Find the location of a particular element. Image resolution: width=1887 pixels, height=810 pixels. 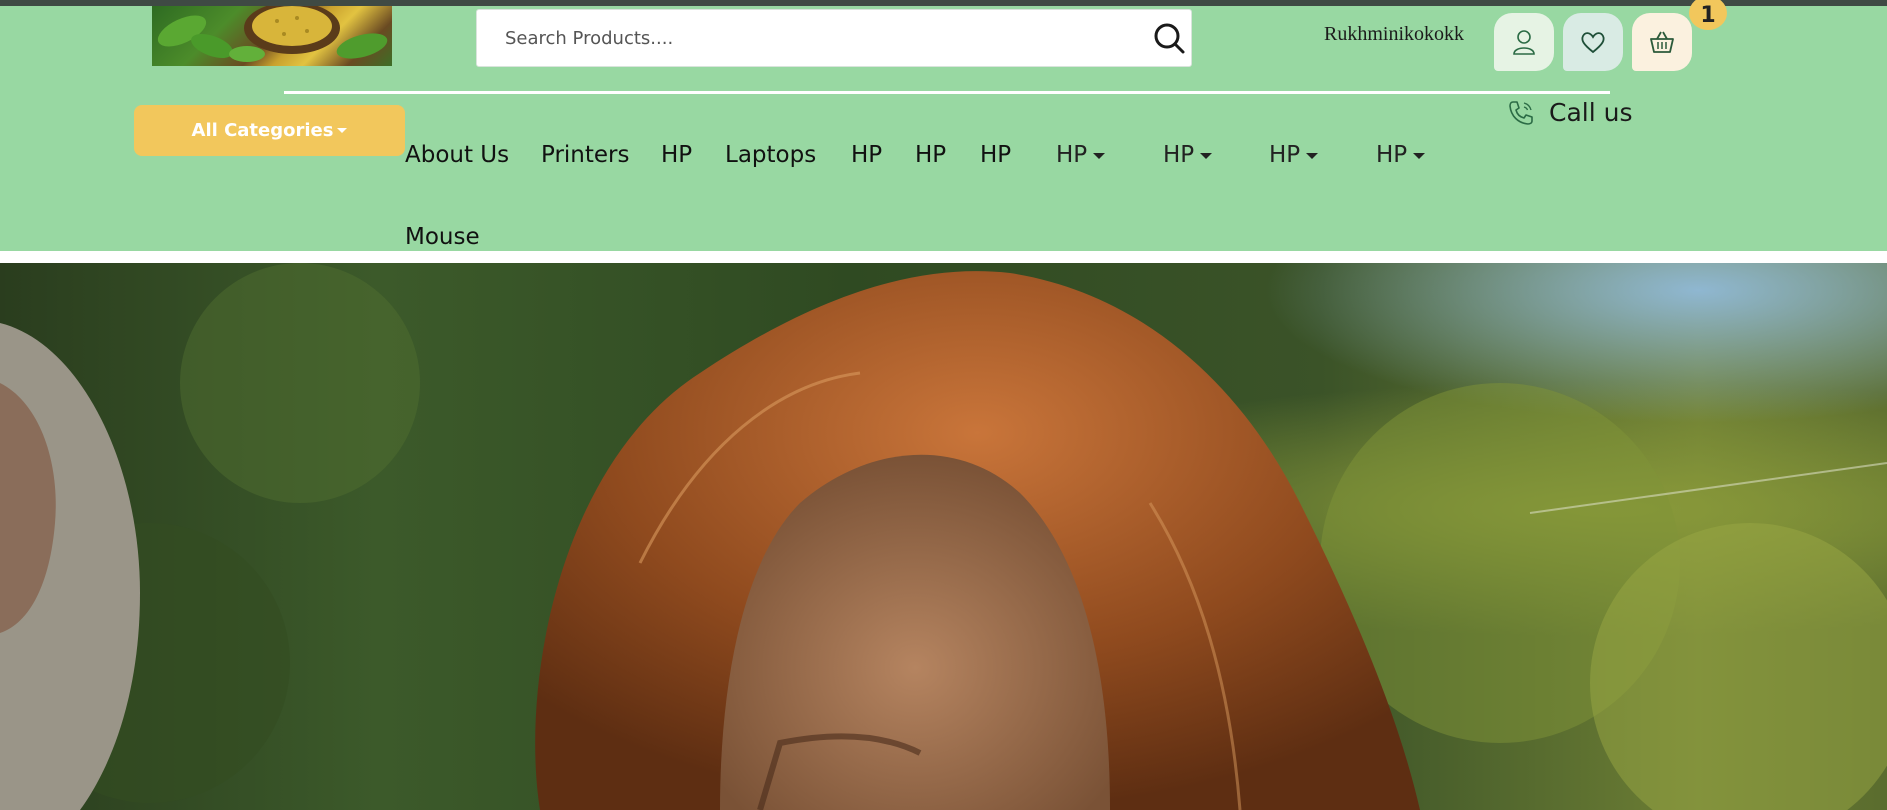

cart-count-badge: 1 is located at coordinates (1708, 15).